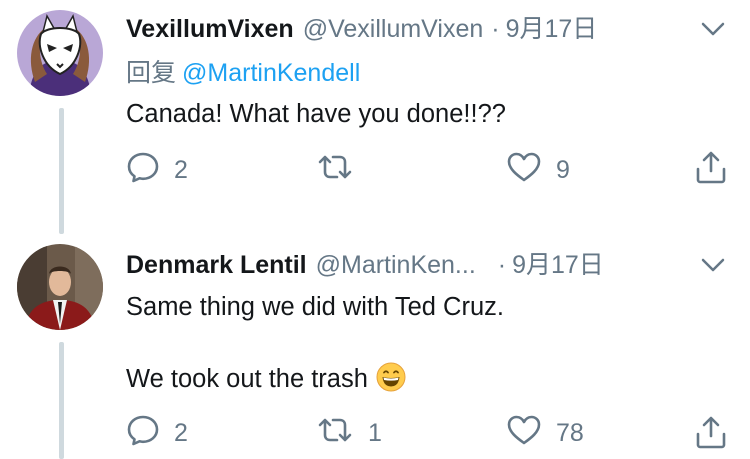  Describe the element at coordinates (375, 432) in the screenshot. I see `retweet-count: 1` at that location.